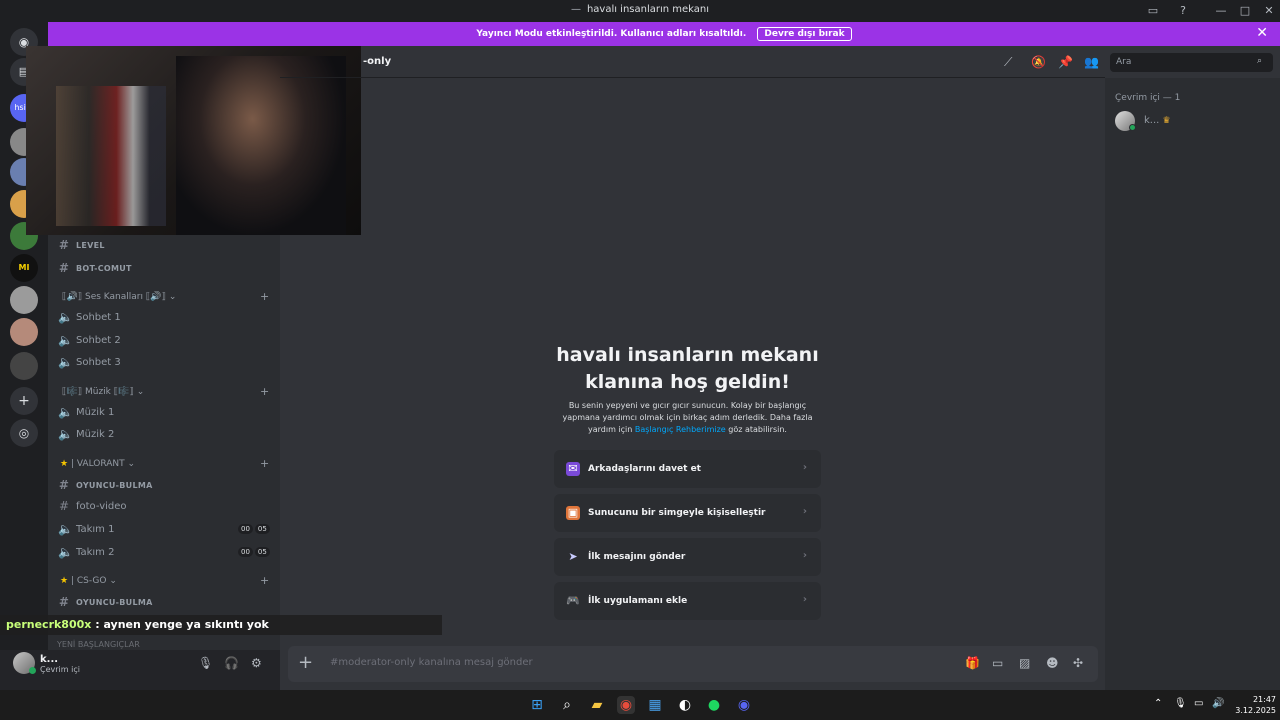  I want to click on personalize-server-card: ▣ Sunucunu bir simgeyle kişiselleştir ›, so click(687, 513).